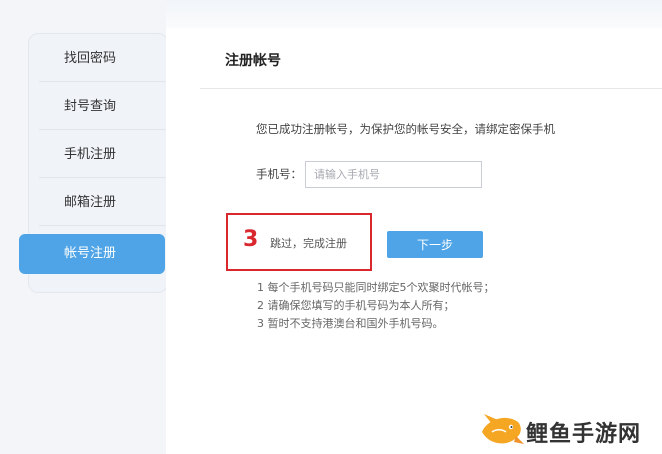 This screenshot has height=454, width=662. I want to click on phone-field-label: 手机号：, so click(279, 174).